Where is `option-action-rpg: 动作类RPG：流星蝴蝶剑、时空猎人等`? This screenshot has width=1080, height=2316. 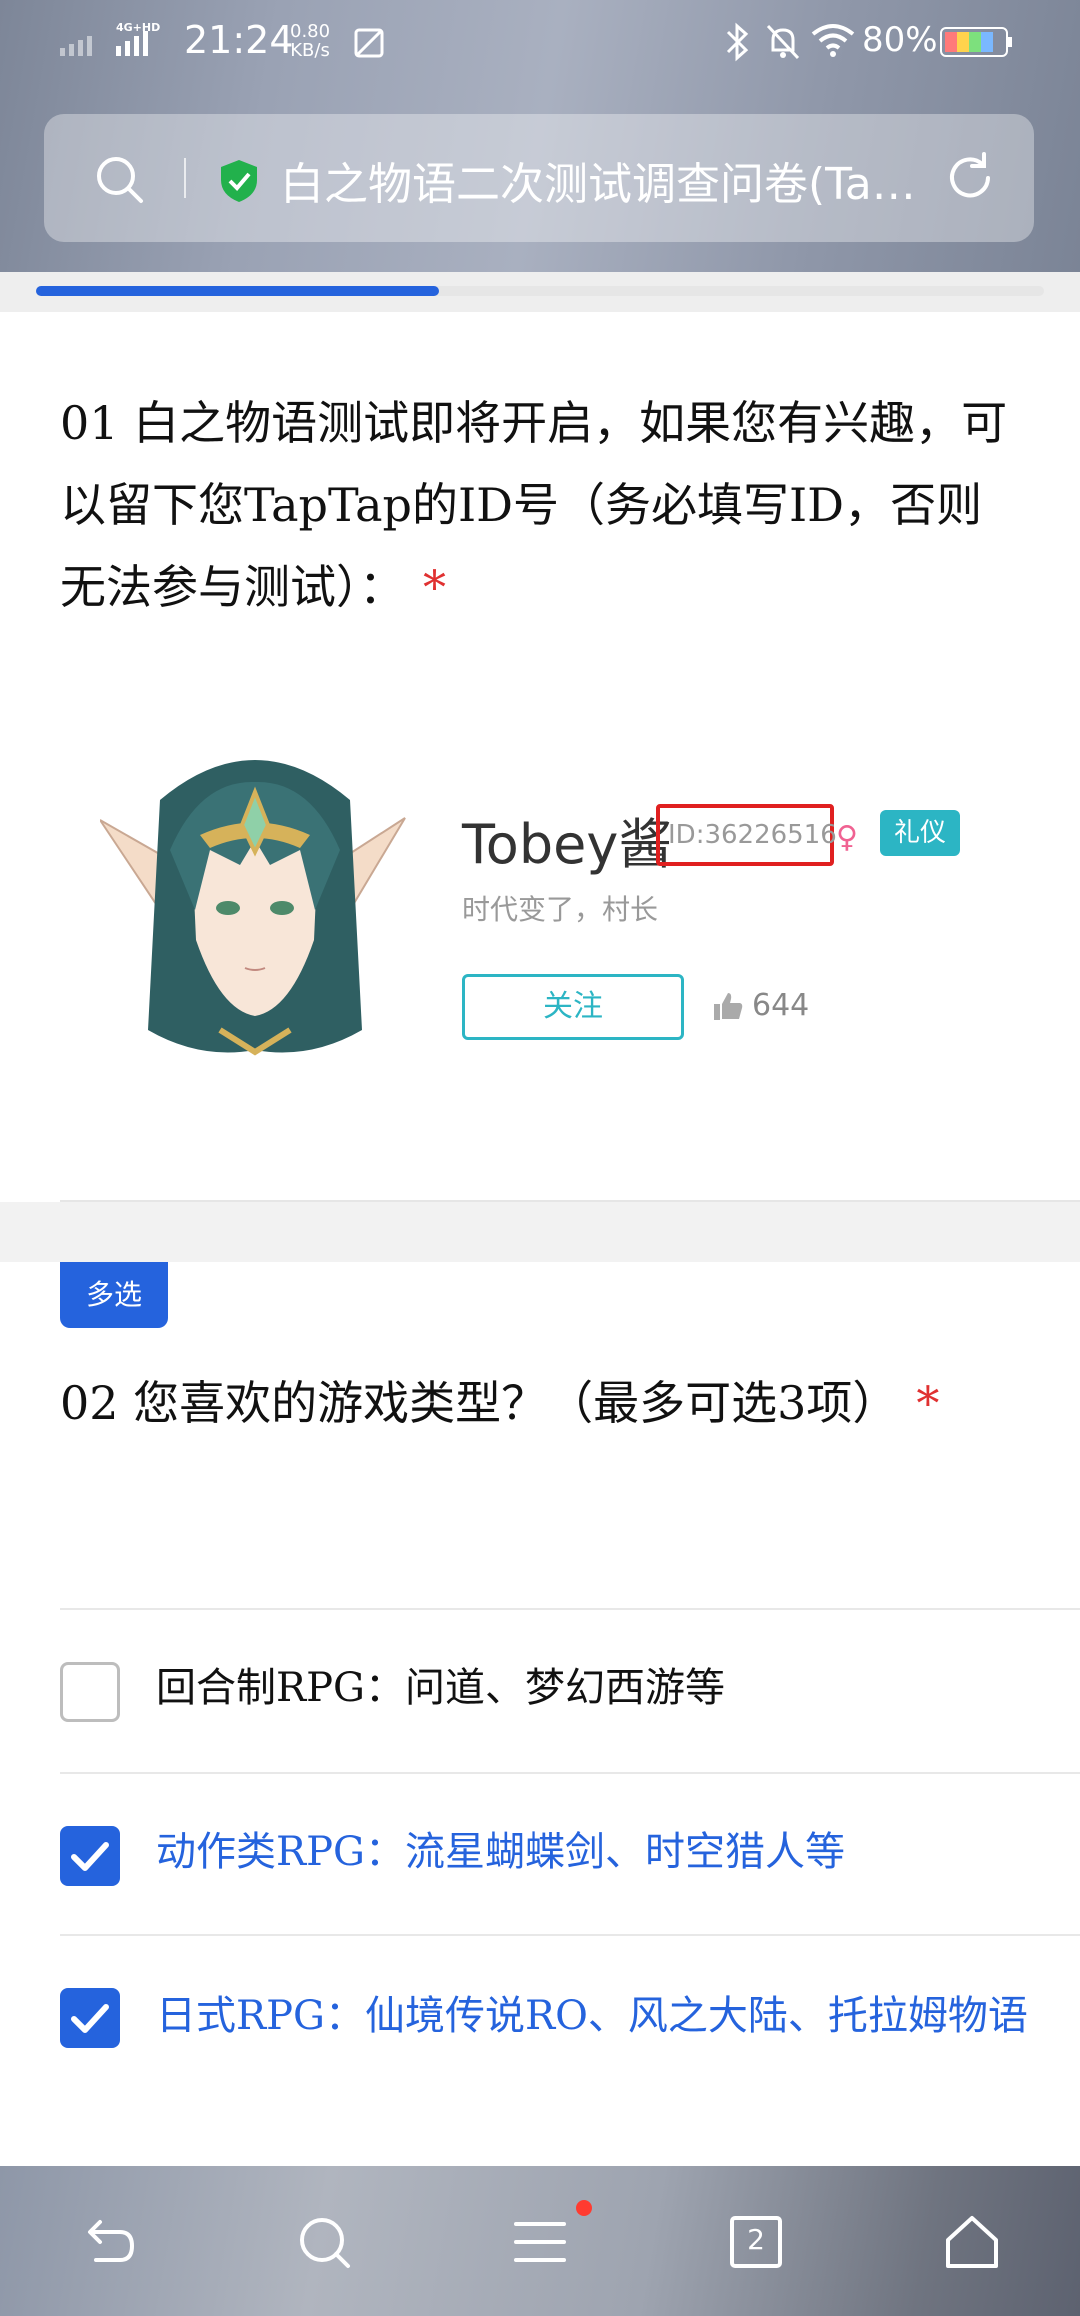
option-action-rpg: 动作类RPG：流星蝴蝶剑、时空猎人等 is located at coordinates (570, 1853).